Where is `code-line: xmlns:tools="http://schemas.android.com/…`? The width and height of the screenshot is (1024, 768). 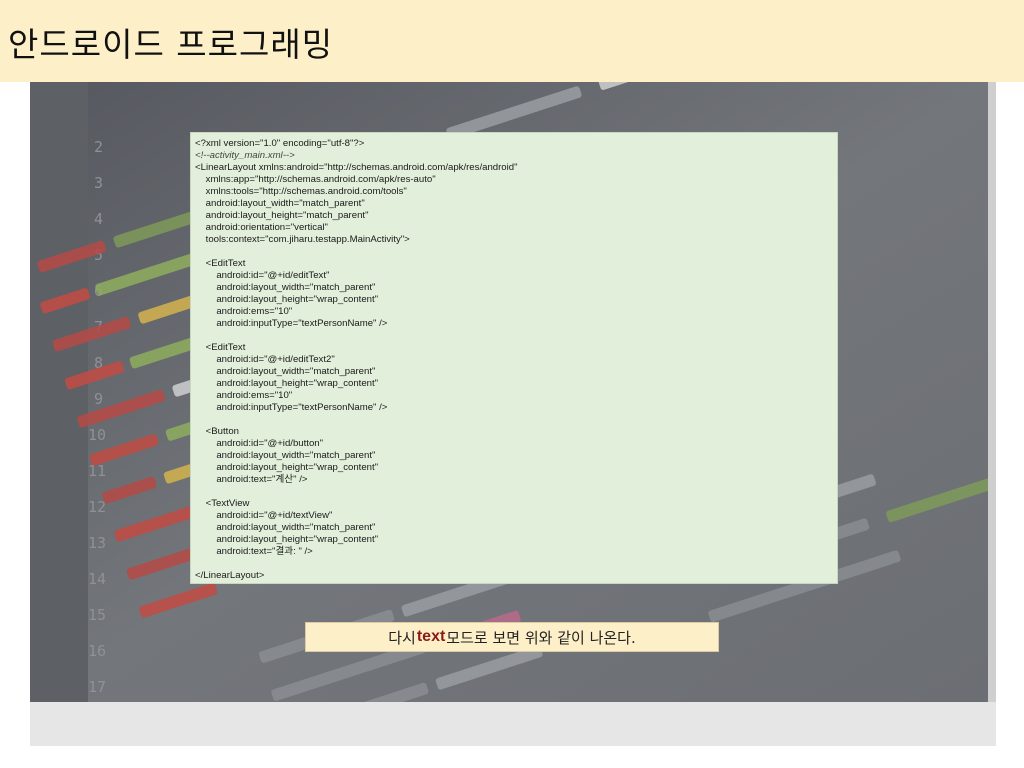
code-line: xmlns:tools="http://schemas.android.com/… is located at coordinates (301, 191).